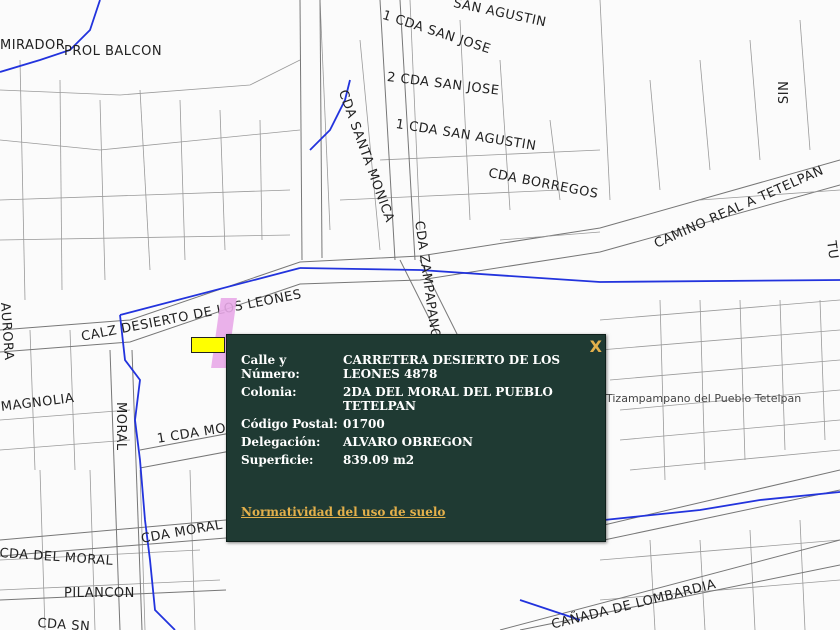  Describe the element at coordinates (343, 512) in the screenshot. I see `land-use-regulation-link: Normatividad del uso de suelo` at that location.